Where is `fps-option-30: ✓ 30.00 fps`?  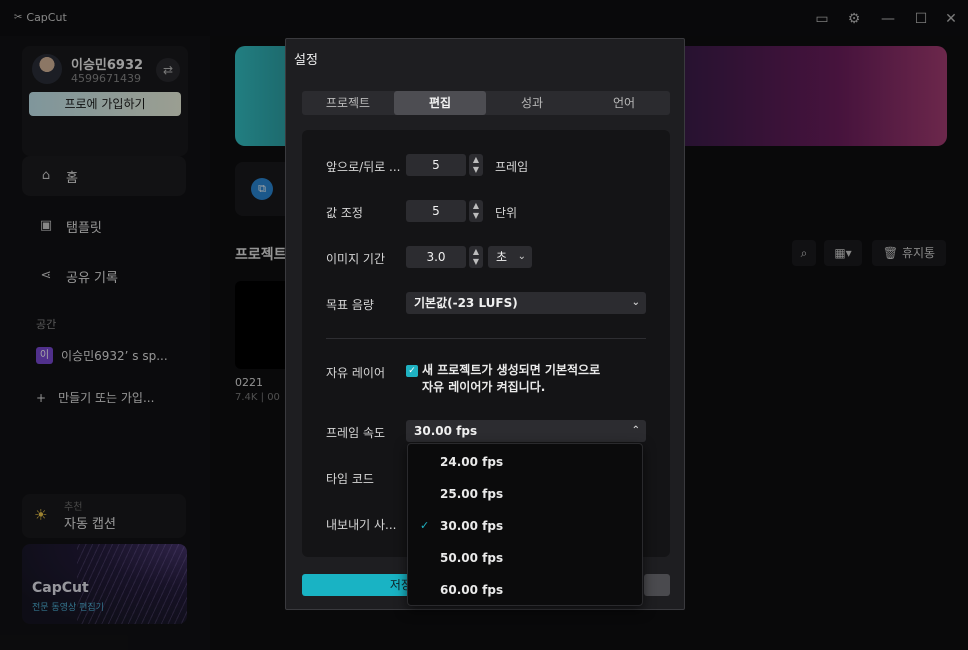
fps-option-30: ✓ 30.00 fps is located at coordinates (525, 526).